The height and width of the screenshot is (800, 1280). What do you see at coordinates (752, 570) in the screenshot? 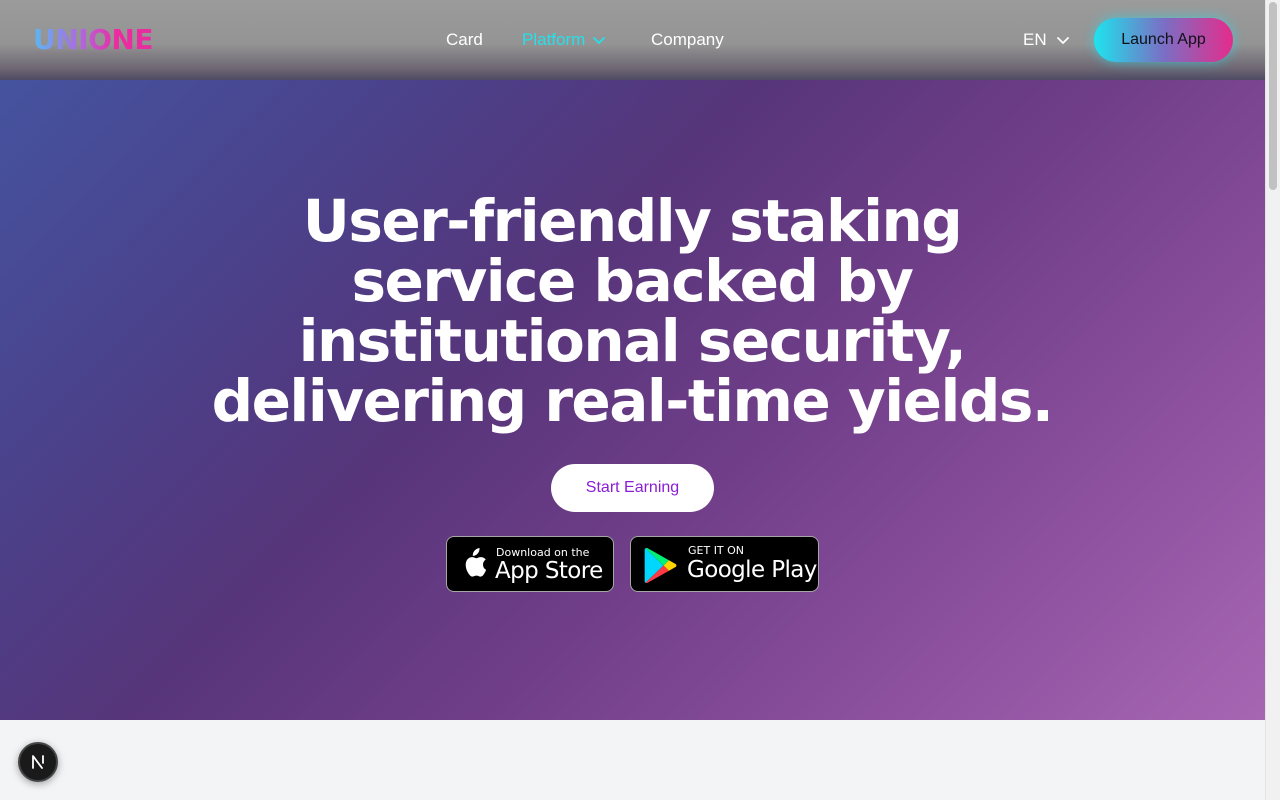
I see `google-play-big-text: Google Play` at bounding box center [752, 570].